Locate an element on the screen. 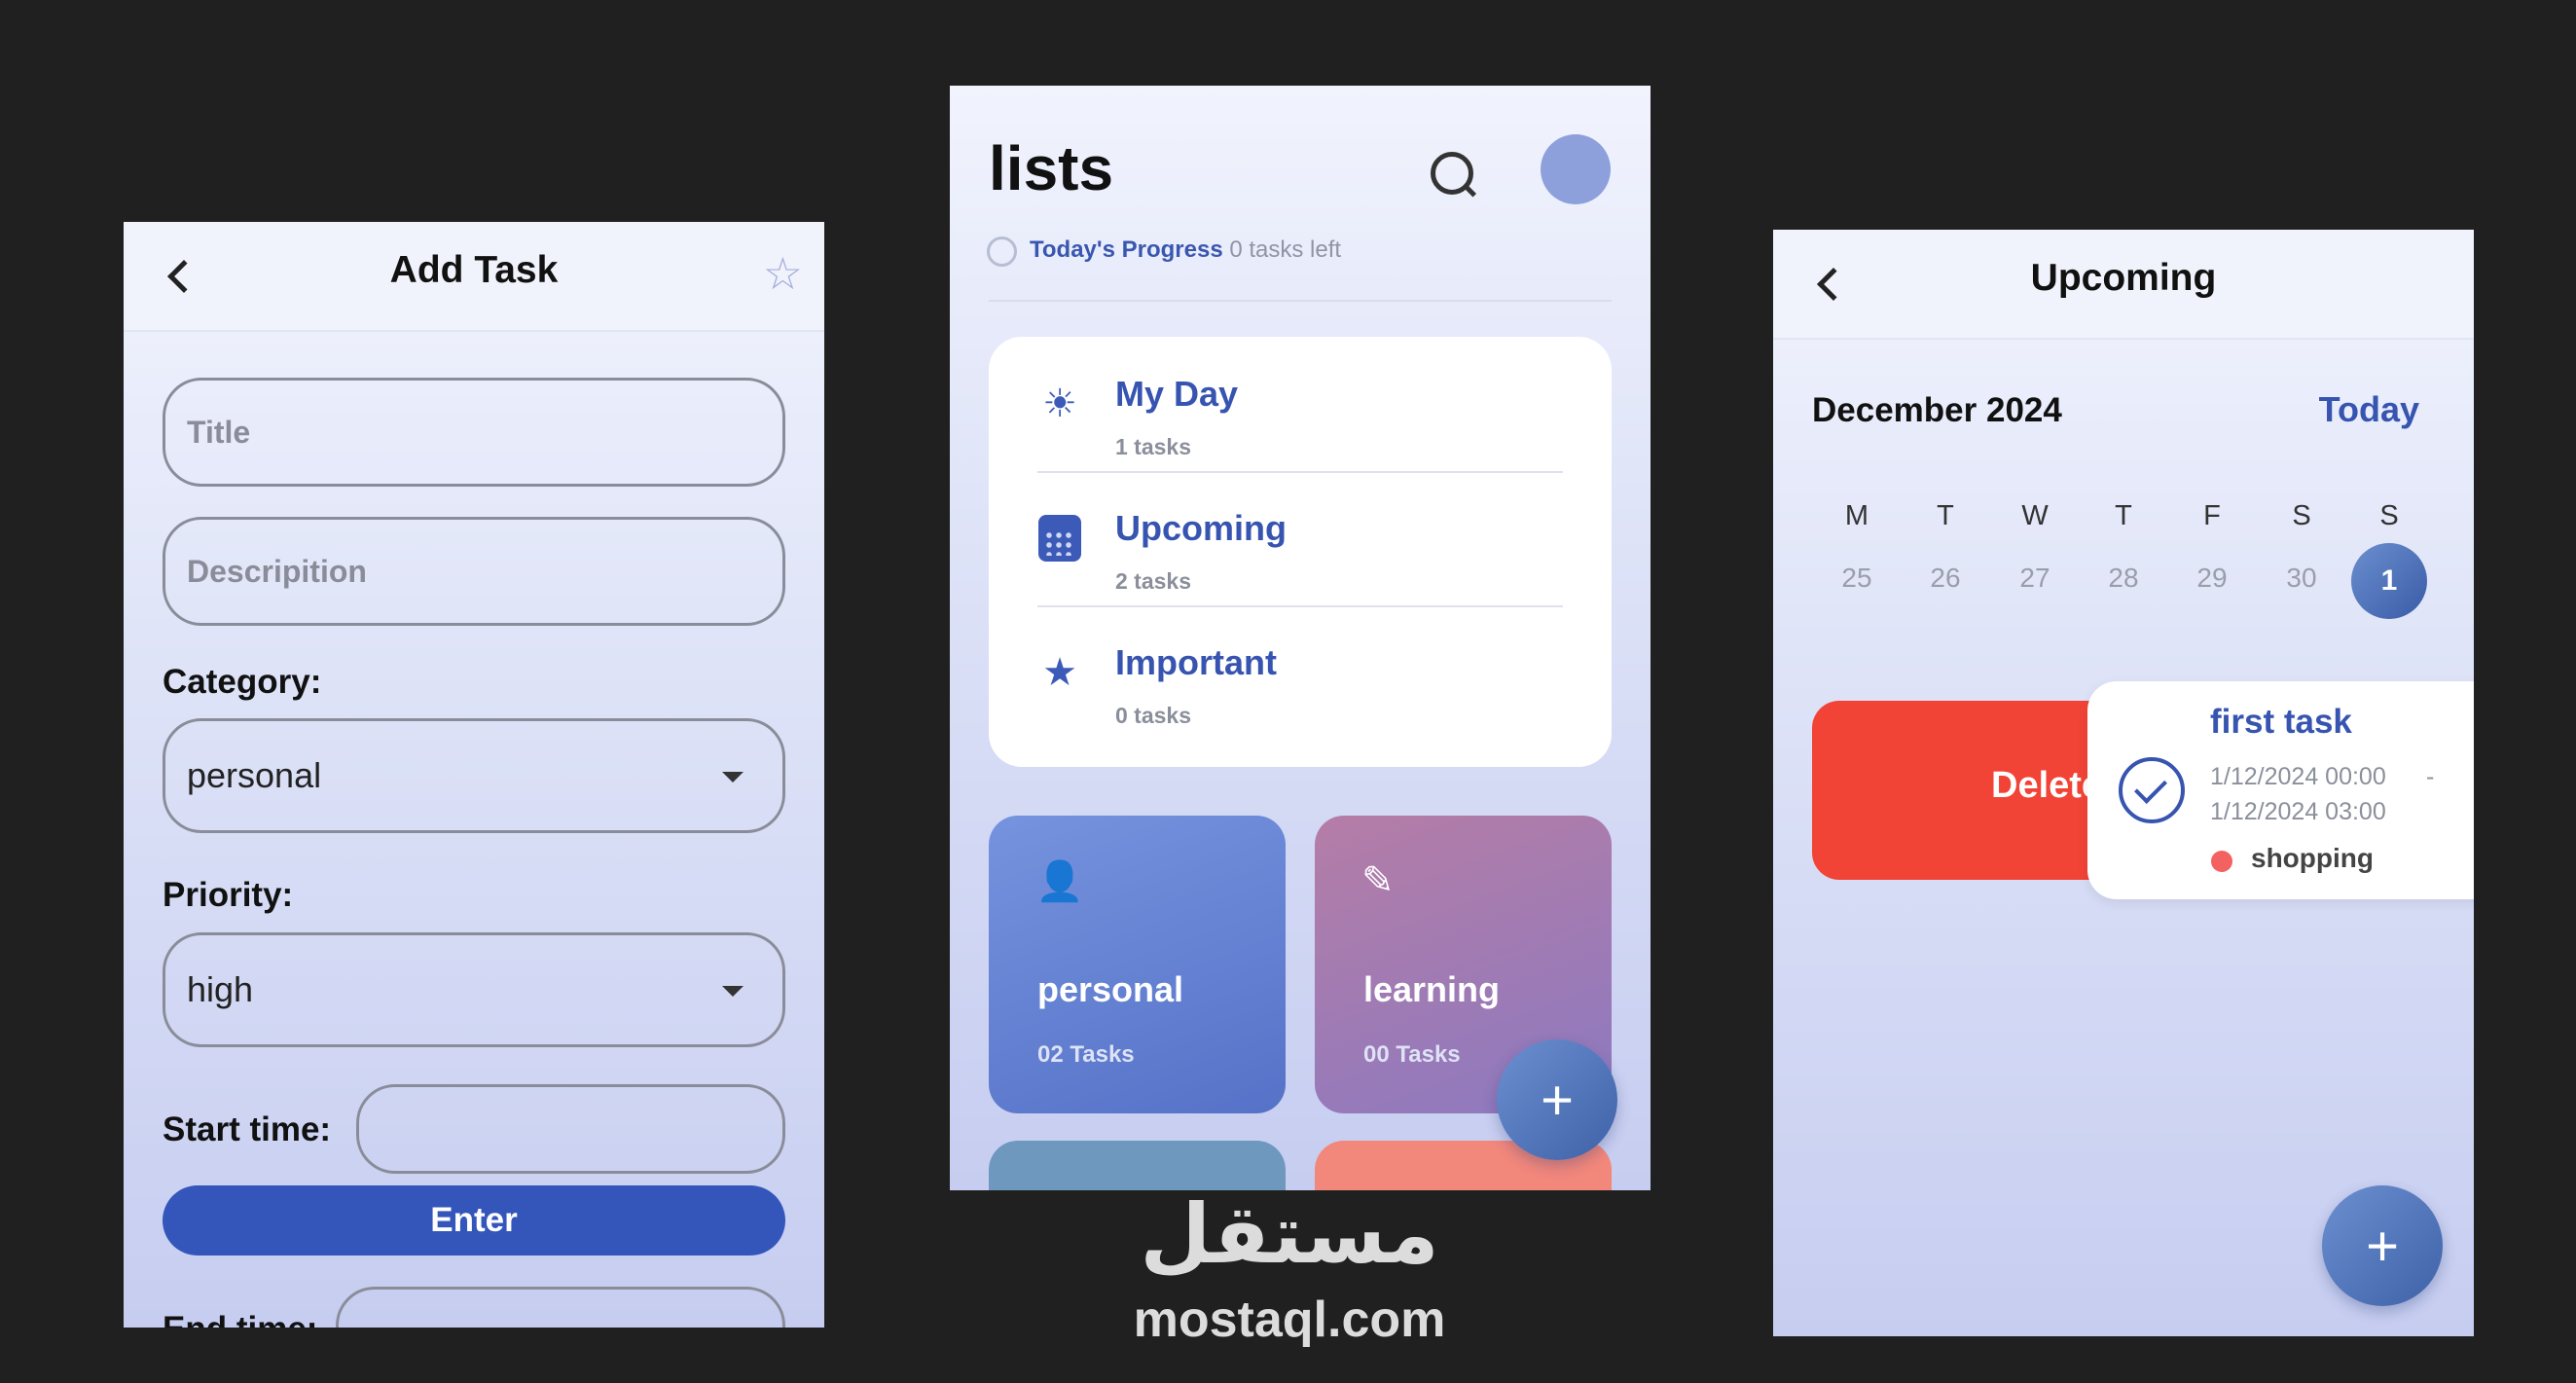  calendar-day: 29 is located at coordinates (2212, 579).